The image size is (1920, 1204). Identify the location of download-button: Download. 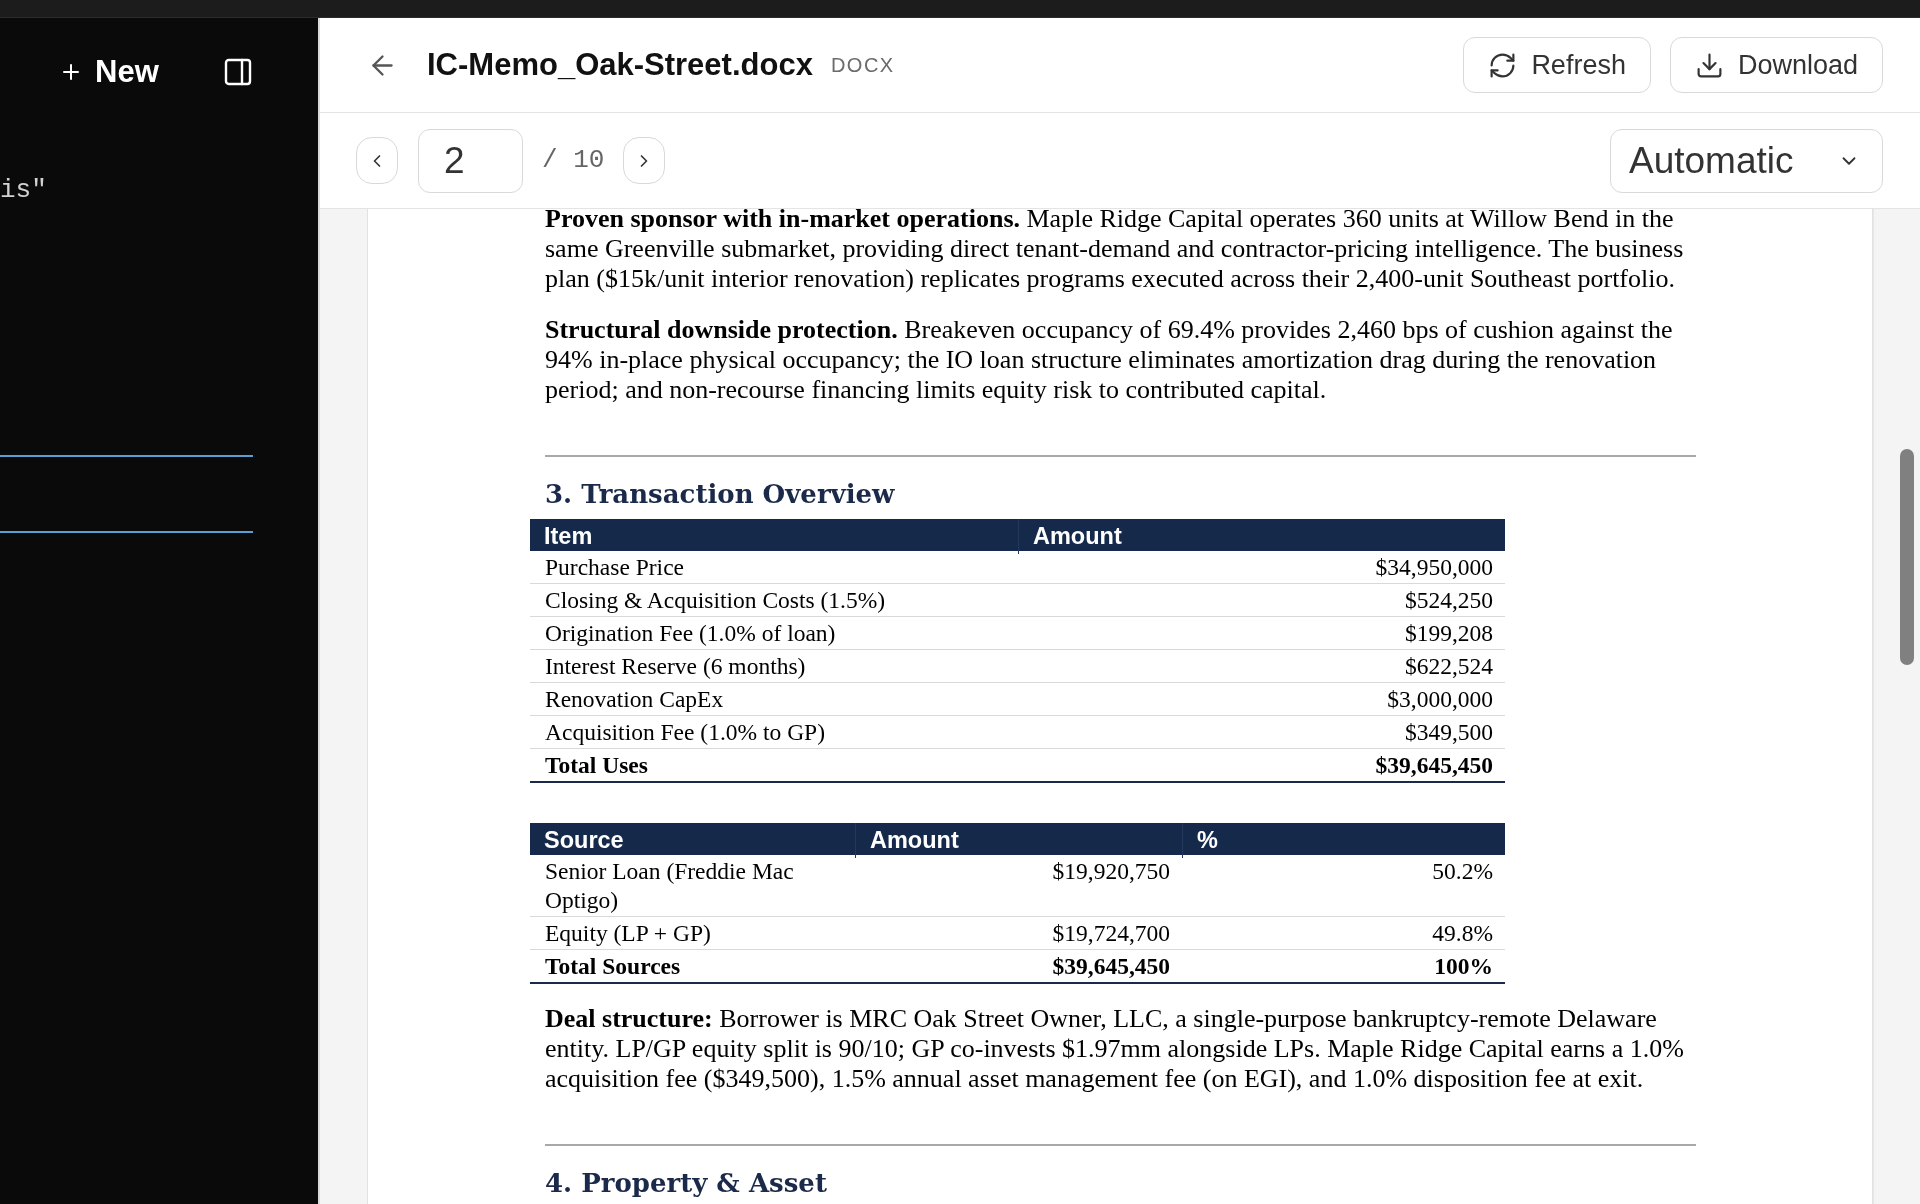
(1776, 65).